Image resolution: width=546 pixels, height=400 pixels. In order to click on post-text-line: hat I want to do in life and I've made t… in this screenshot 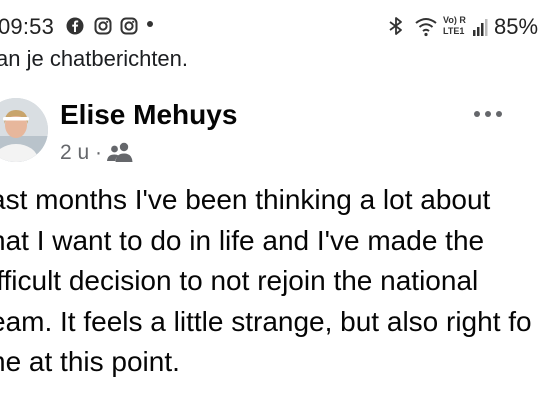, I will do `click(242, 240)`.